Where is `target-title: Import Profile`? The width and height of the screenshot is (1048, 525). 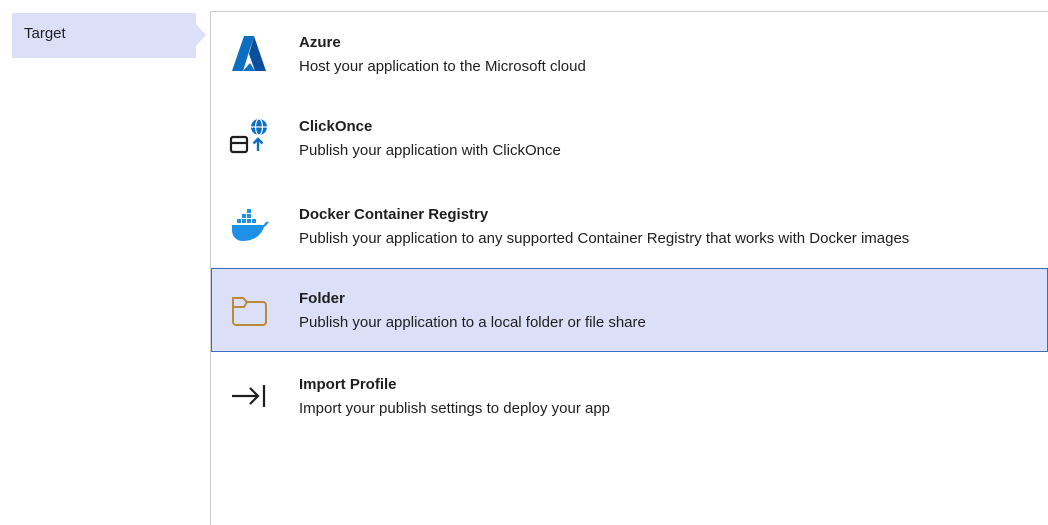
target-title: Import Profile is located at coordinates (348, 384).